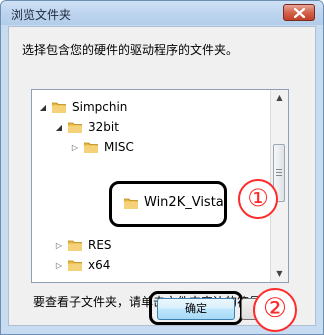 This screenshot has height=335, width=324. I want to click on tree-item-label: Win2K_Vista, so click(184, 202).